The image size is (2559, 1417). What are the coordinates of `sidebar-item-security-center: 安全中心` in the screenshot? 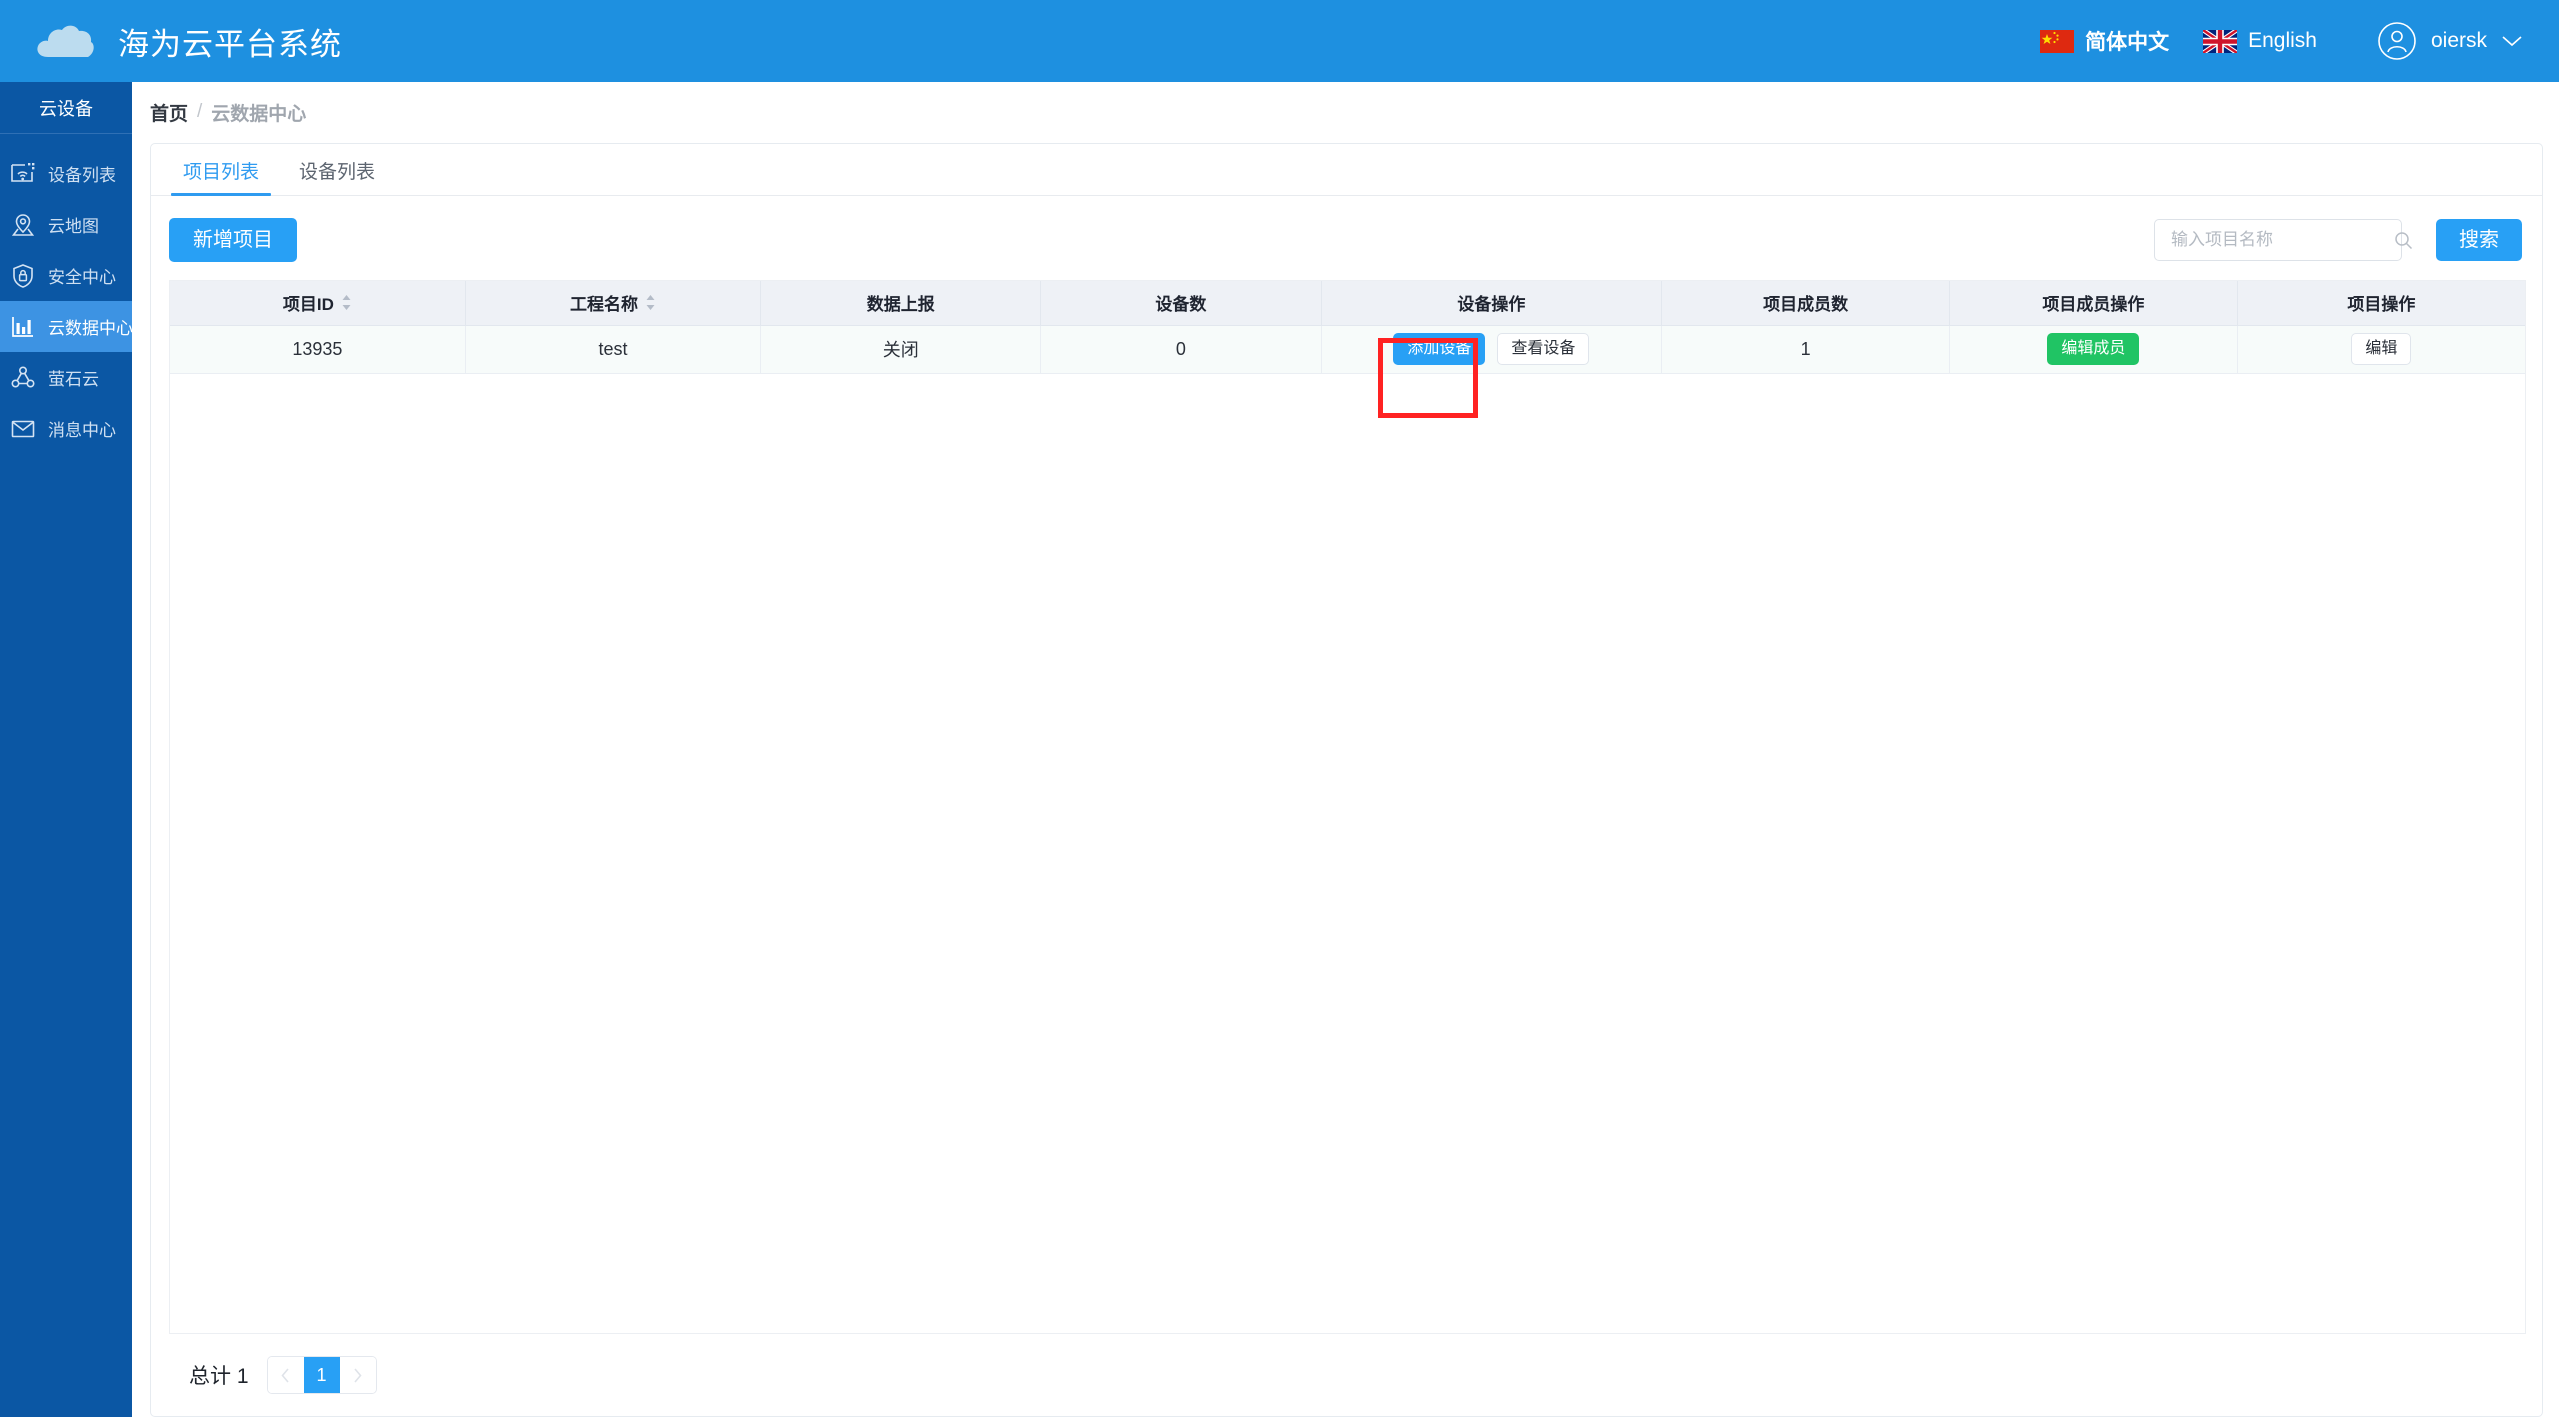 It's located at (66, 275).